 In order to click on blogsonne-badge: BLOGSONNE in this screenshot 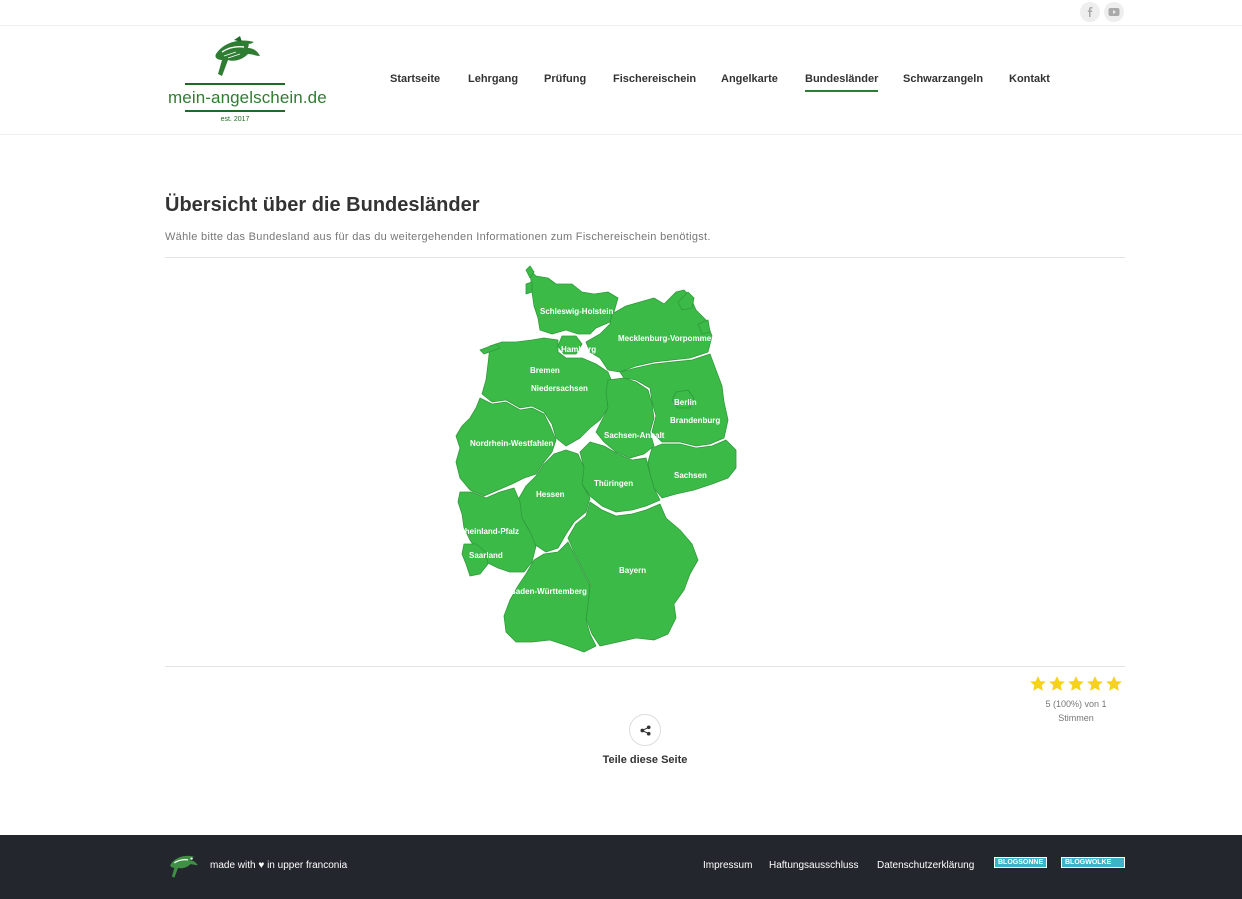, I will do `click(1021, 862)`.